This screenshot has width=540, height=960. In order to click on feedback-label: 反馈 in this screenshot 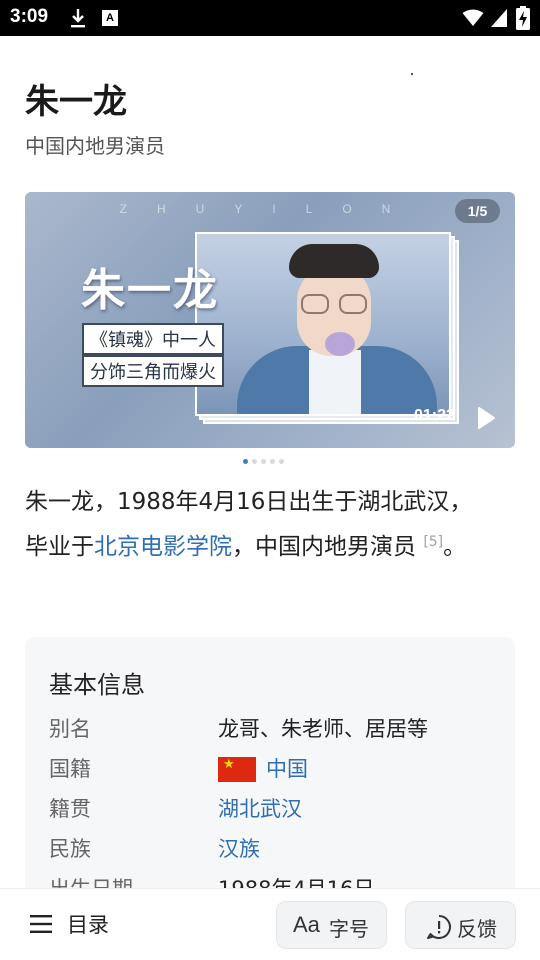, I will do `click(477, 929)`.